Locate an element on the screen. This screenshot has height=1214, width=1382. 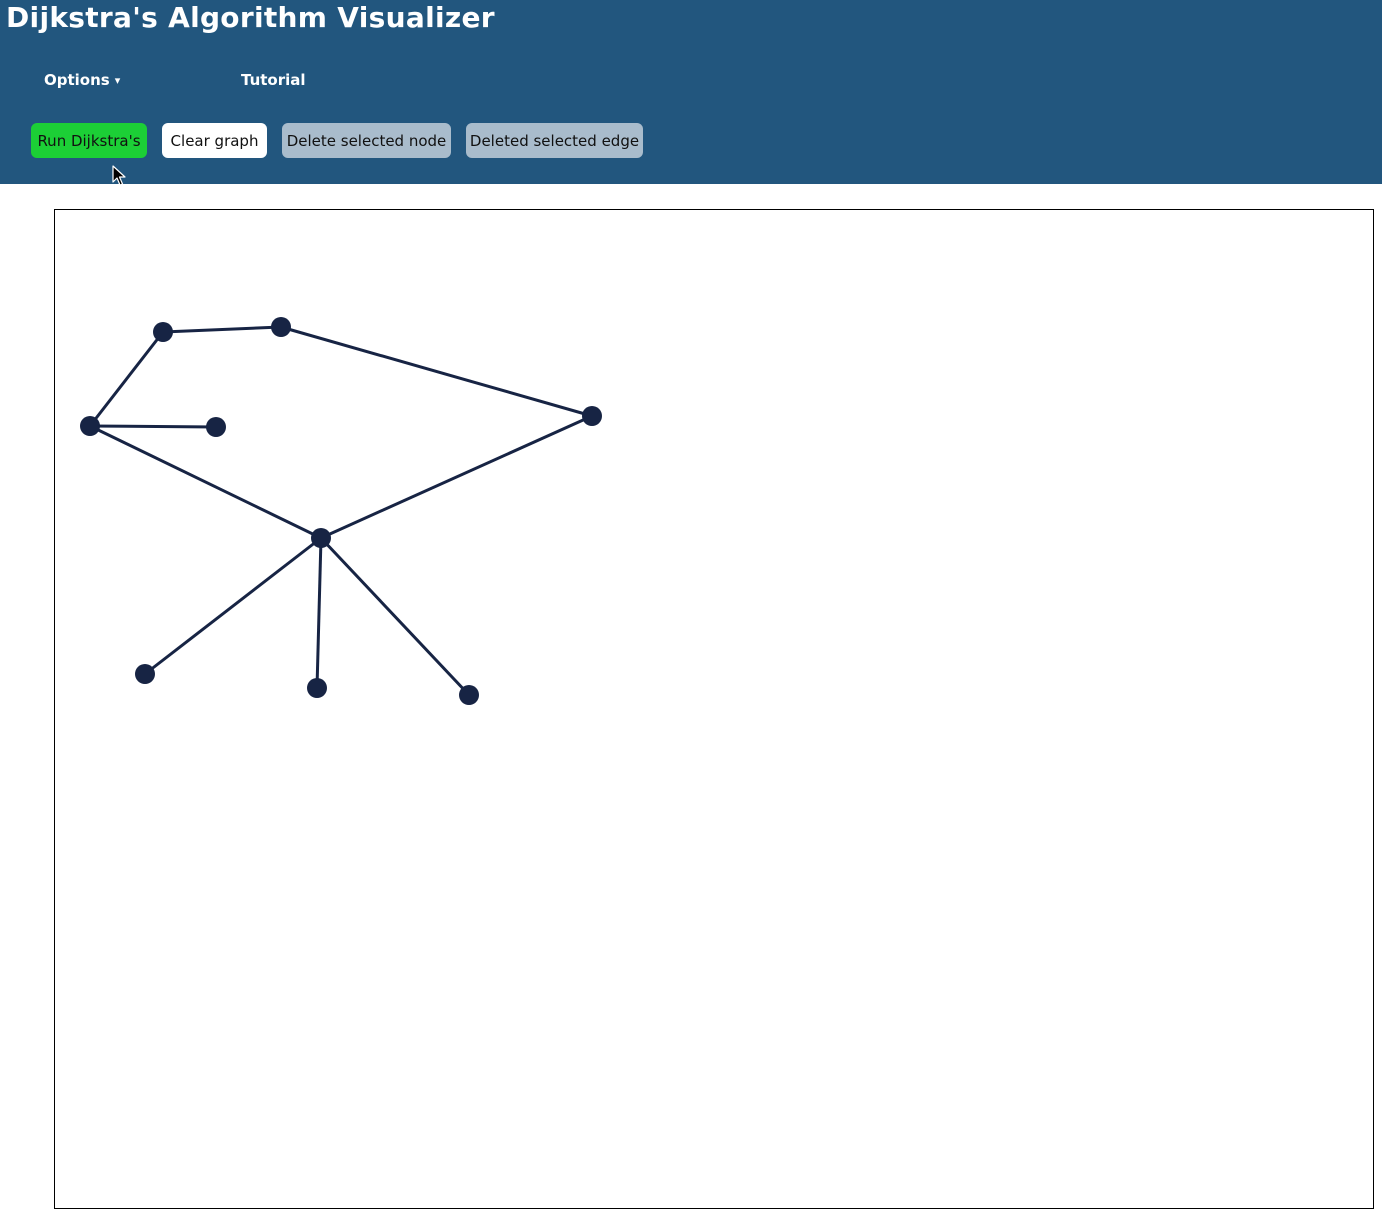
delete-edge-button: Deleted selected edge is located at coordinates (554, 140).